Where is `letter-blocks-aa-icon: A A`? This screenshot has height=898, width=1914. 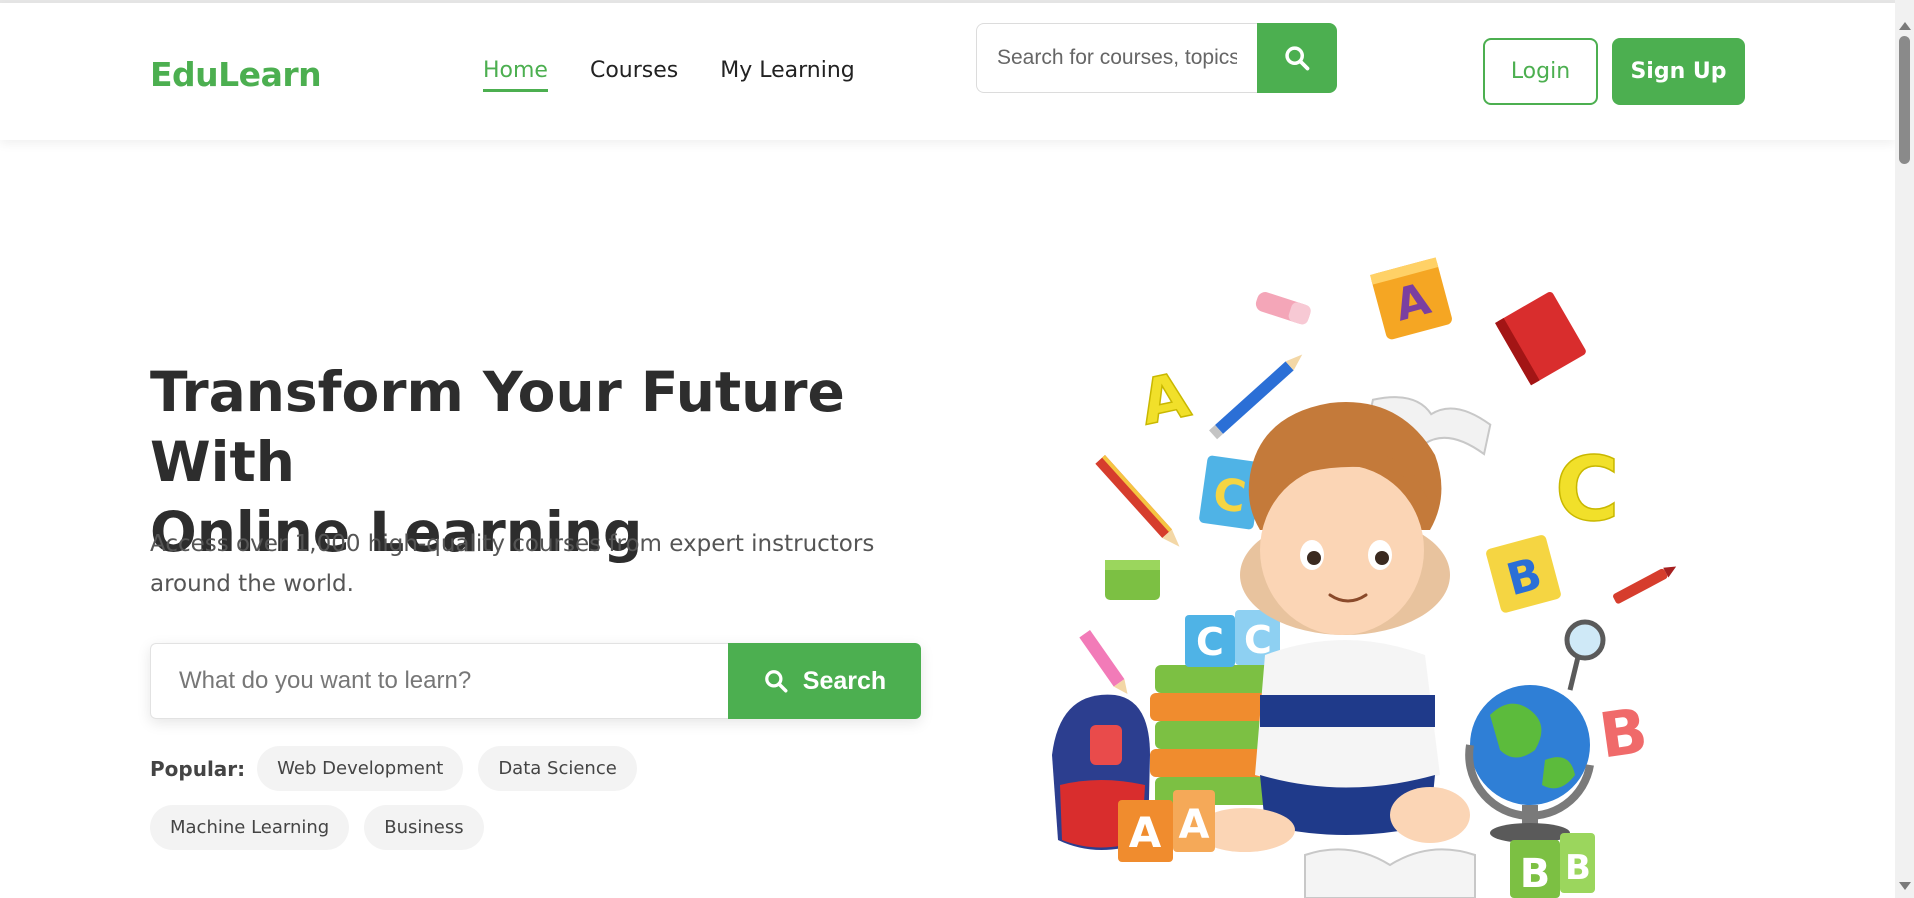
letter-blocks-aa-icon: A A is located at coordinates (1166, 826).